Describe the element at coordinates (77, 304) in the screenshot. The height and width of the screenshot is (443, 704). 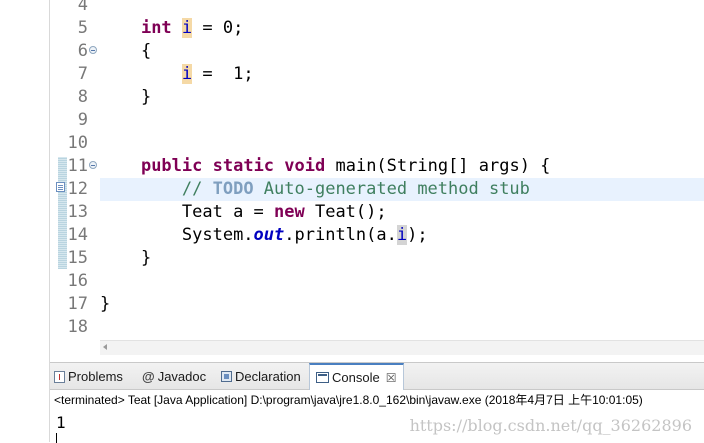
I see `line-number: 17` at that location.